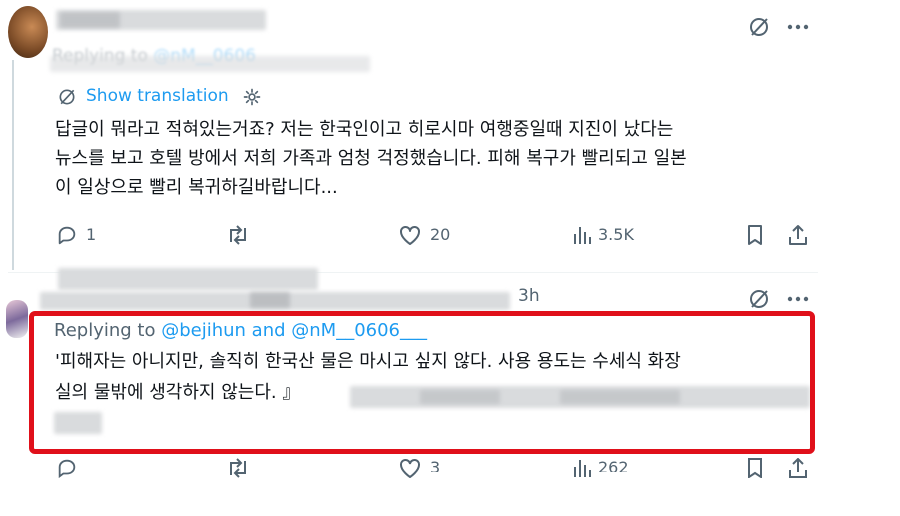 The height and width of the screenshot is (516, 900). I want to click on timestamp: 3h, so click(529, 296).